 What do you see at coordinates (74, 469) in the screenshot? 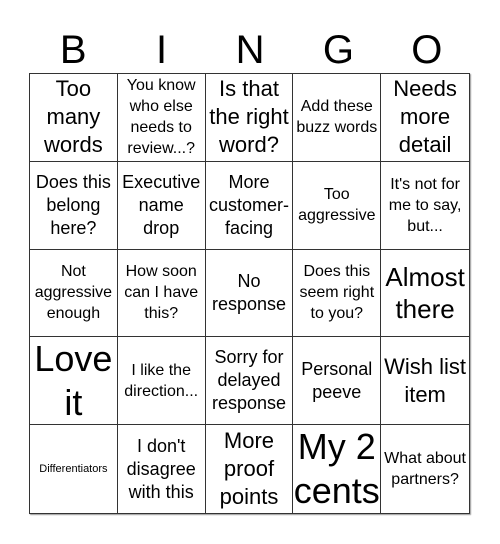
I see `bingo-cell: Differentiators` at bounding box center [74, 469].